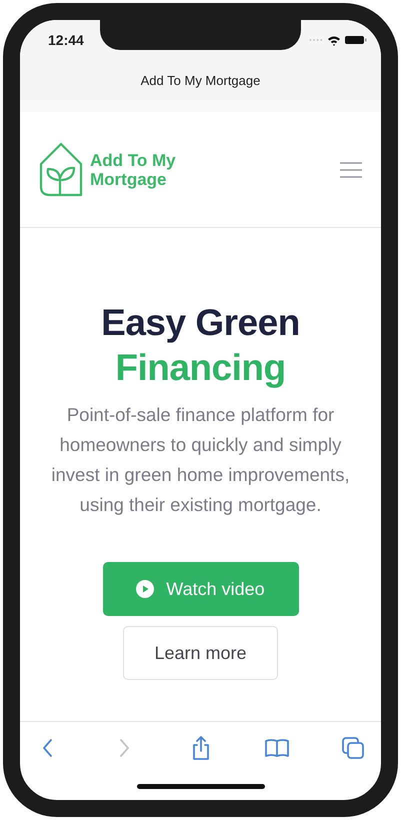 The height and width of the screenshot is (820, 401). What do you see at coordinates (334, 40) in the screenshot?
I see `wifi-icon` at bounding box center [334, 40].